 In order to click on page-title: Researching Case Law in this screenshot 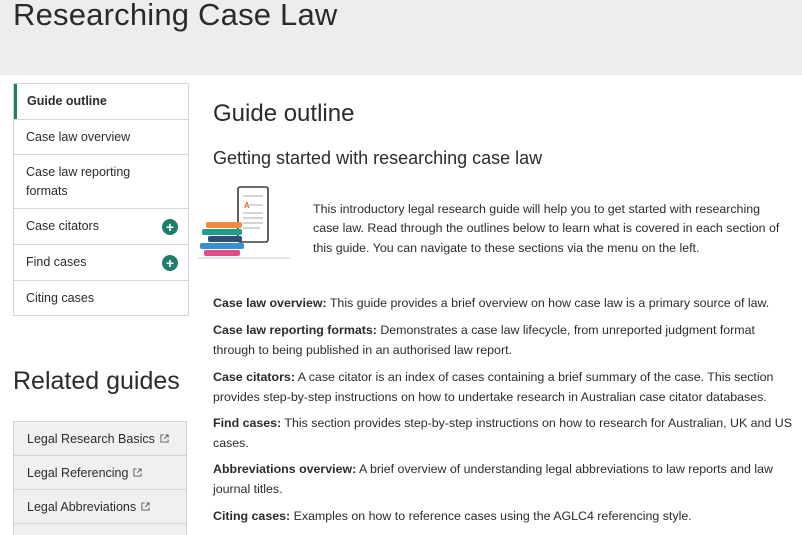, I will do `click(175, 16)`.